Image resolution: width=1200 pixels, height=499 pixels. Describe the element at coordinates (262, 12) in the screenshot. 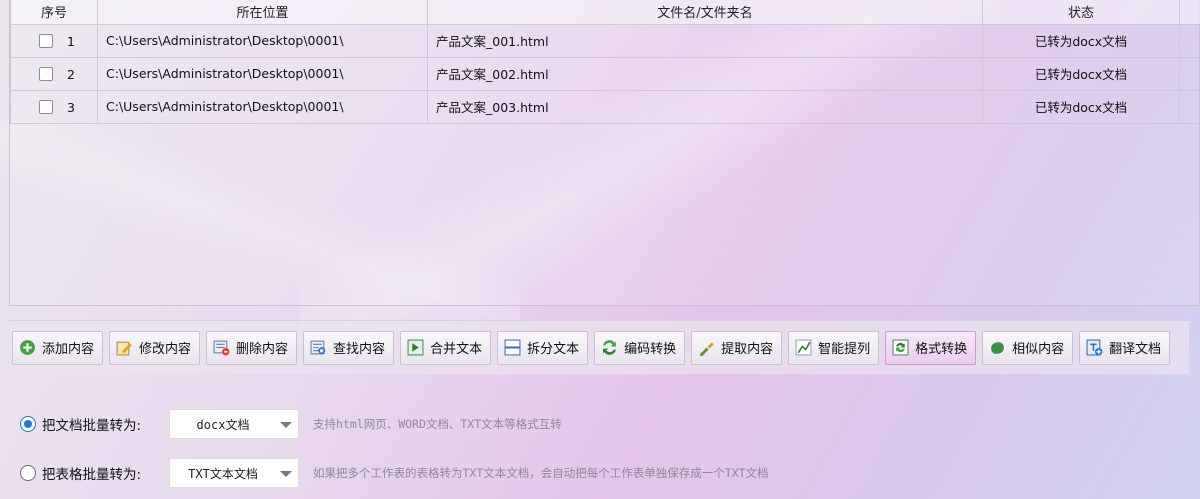

I see `column-header-location: 所在位置` at that location.